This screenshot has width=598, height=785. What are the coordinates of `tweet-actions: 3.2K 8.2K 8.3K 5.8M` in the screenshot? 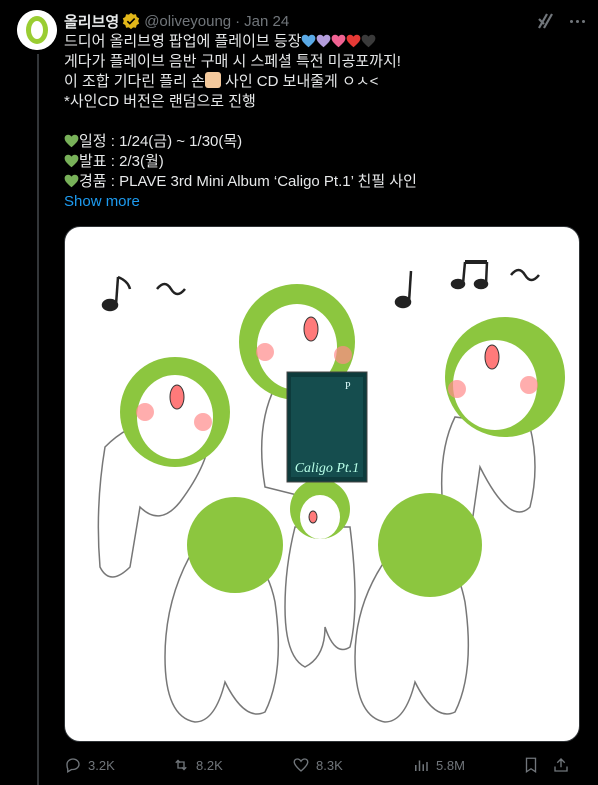 It's located at (324, 765).